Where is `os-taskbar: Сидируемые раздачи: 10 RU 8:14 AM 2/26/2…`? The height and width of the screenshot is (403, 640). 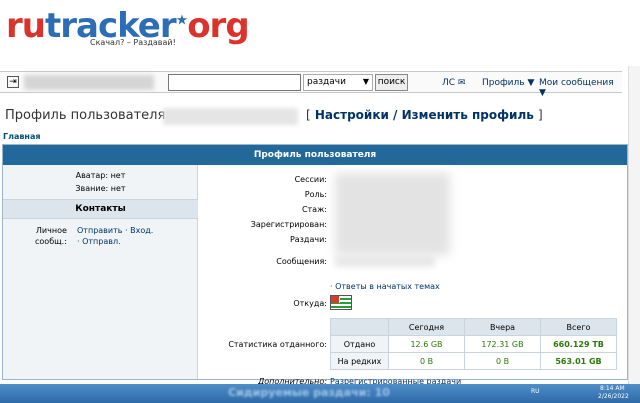 os-taskbar: Сидируемые раздачи: 10 RU 8:14 AM 2/26/2… is located at coordinates (320, 393).